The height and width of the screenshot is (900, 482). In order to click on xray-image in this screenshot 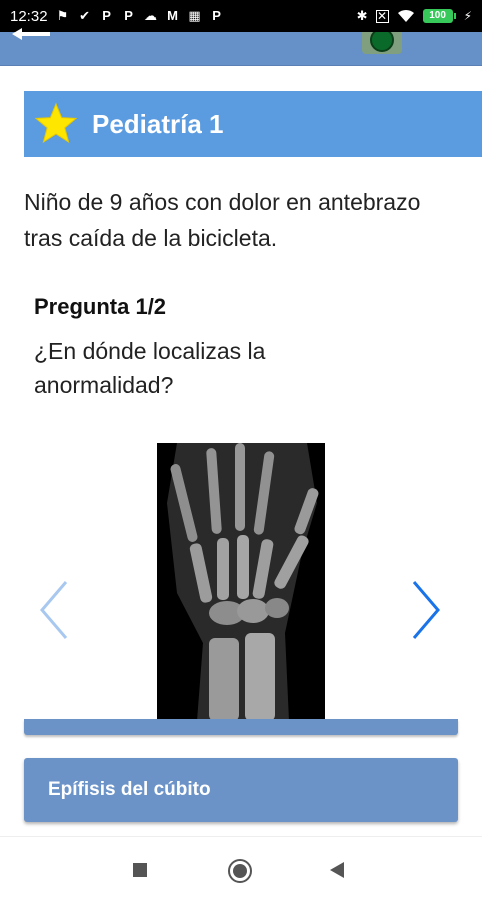, I will do `click(241, 582)`.